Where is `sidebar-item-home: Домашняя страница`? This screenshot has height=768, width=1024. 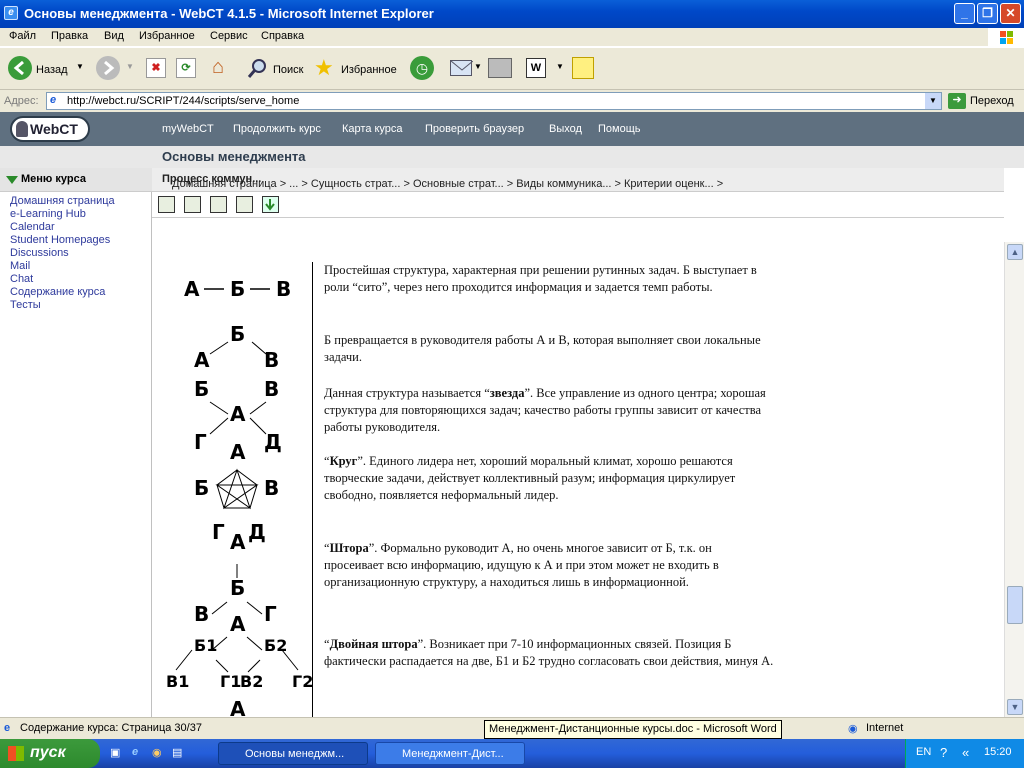
sidebar-item-home: Домашняя страница is located at coordinates (62, 201).